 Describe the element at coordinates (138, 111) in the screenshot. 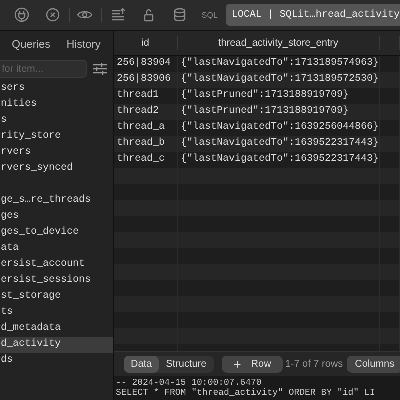

I see `table-cell: thread2` at that location.